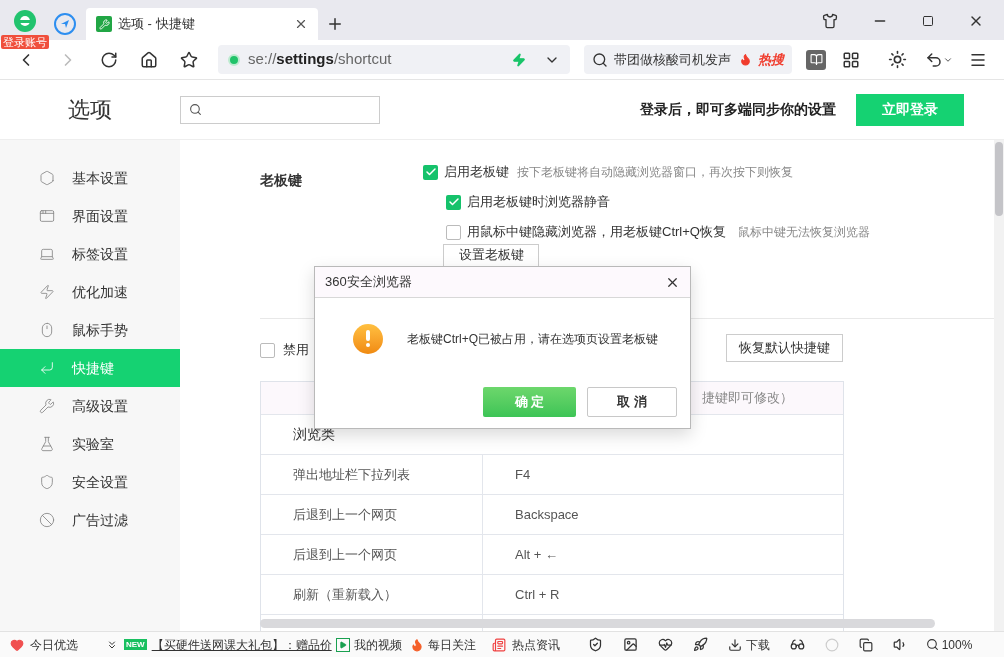 This screenshot has width=1004, height=657. What do you see at coordinates (90, 292) in the screenshot?
I see `sidebar-item: 优化加速` at bounding box center [90, 292].